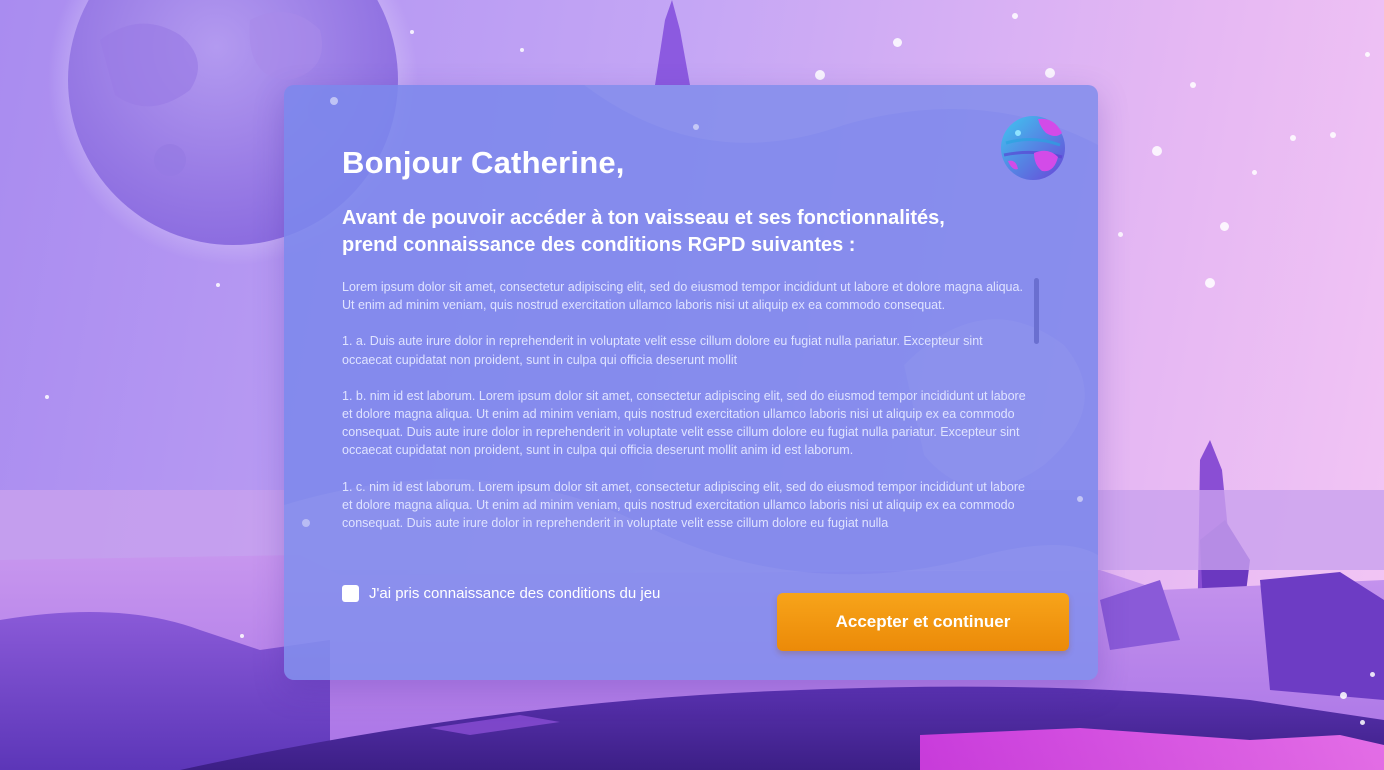 Image resolution: width=1384 pixels, height=770 pixels. I want to click on accept-continue-button: Accepter et continuer, so click(923, 622).